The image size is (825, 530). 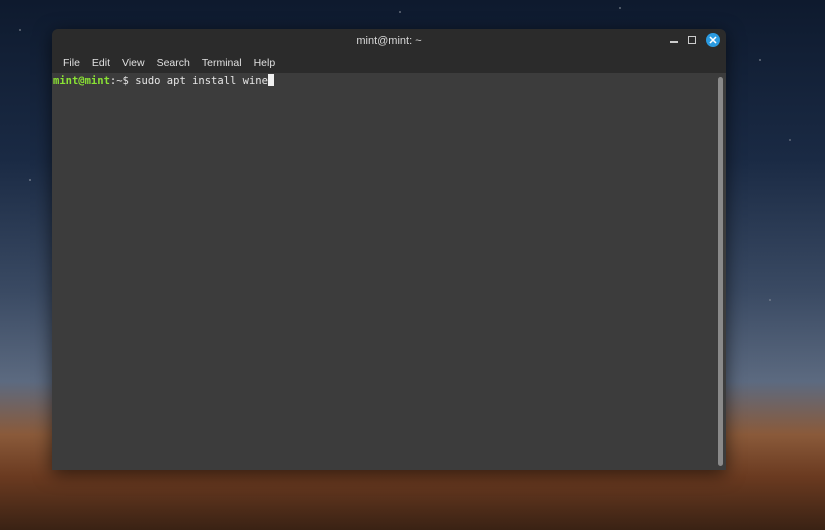 I want to click on menu-file: File, so click(x=71, y=63).